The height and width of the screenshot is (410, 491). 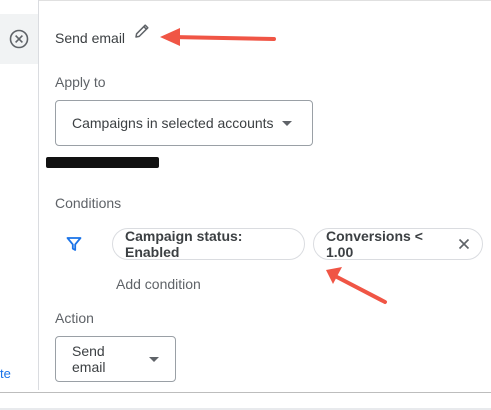 What do you see at coordinates (89, 359) in the screenshot?
I see `action-value: Send email` at bounding box center [89, 359].